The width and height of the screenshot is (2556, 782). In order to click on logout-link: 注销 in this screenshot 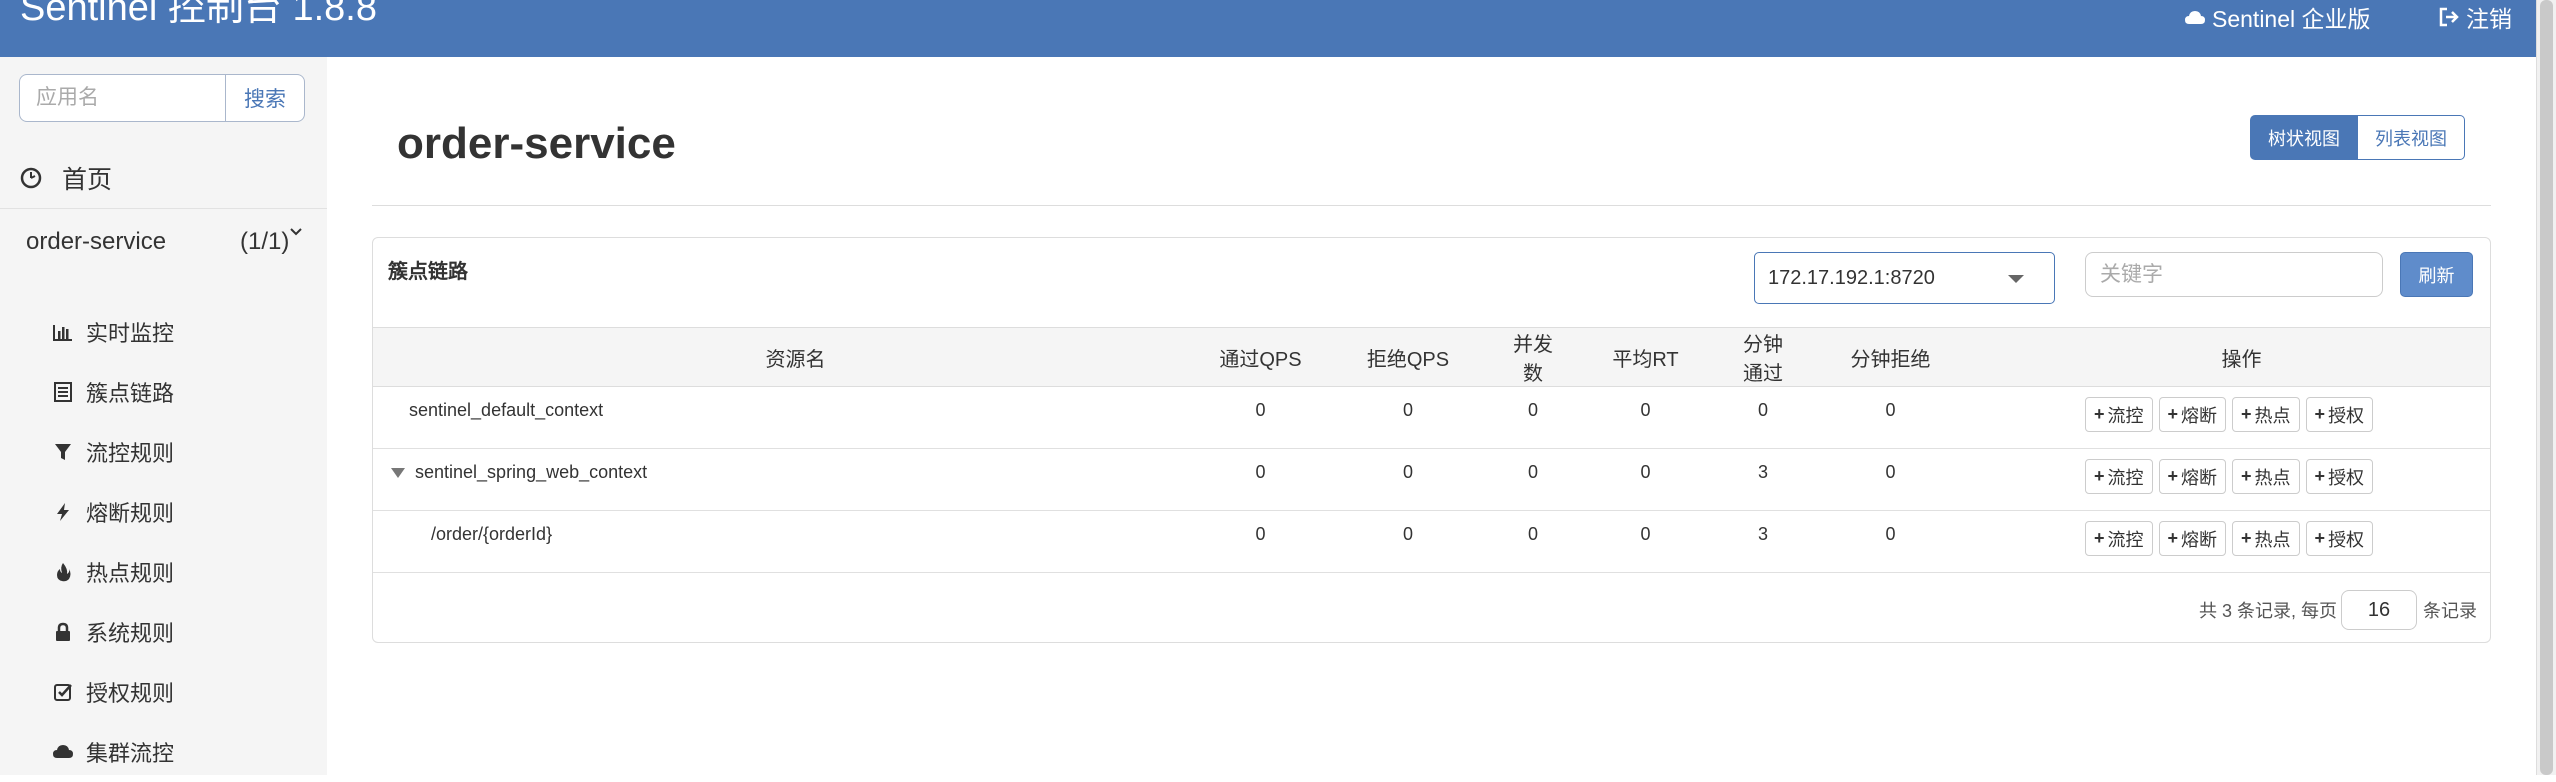, I will do `click(2475, 17)`.